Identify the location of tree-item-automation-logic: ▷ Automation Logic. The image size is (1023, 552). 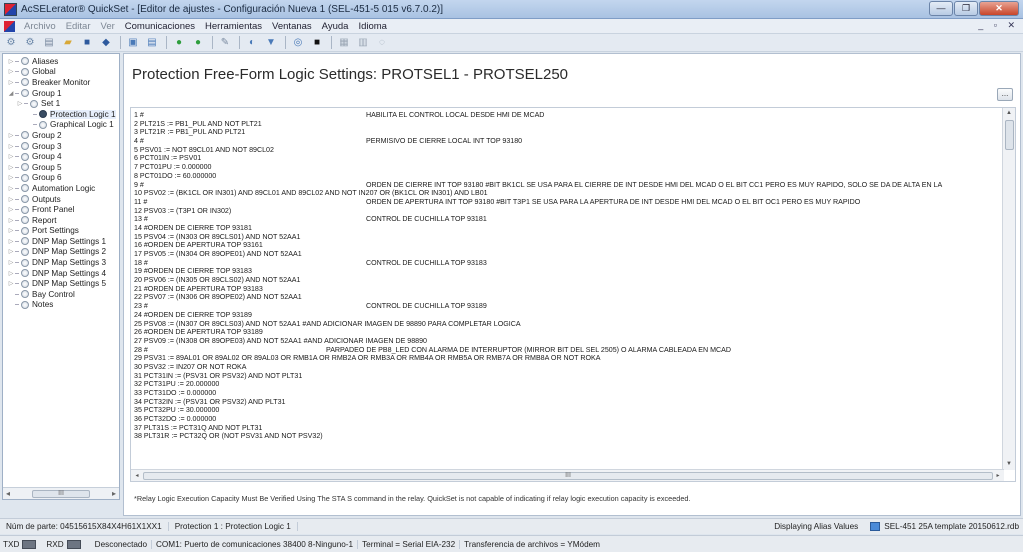
(61, 188).